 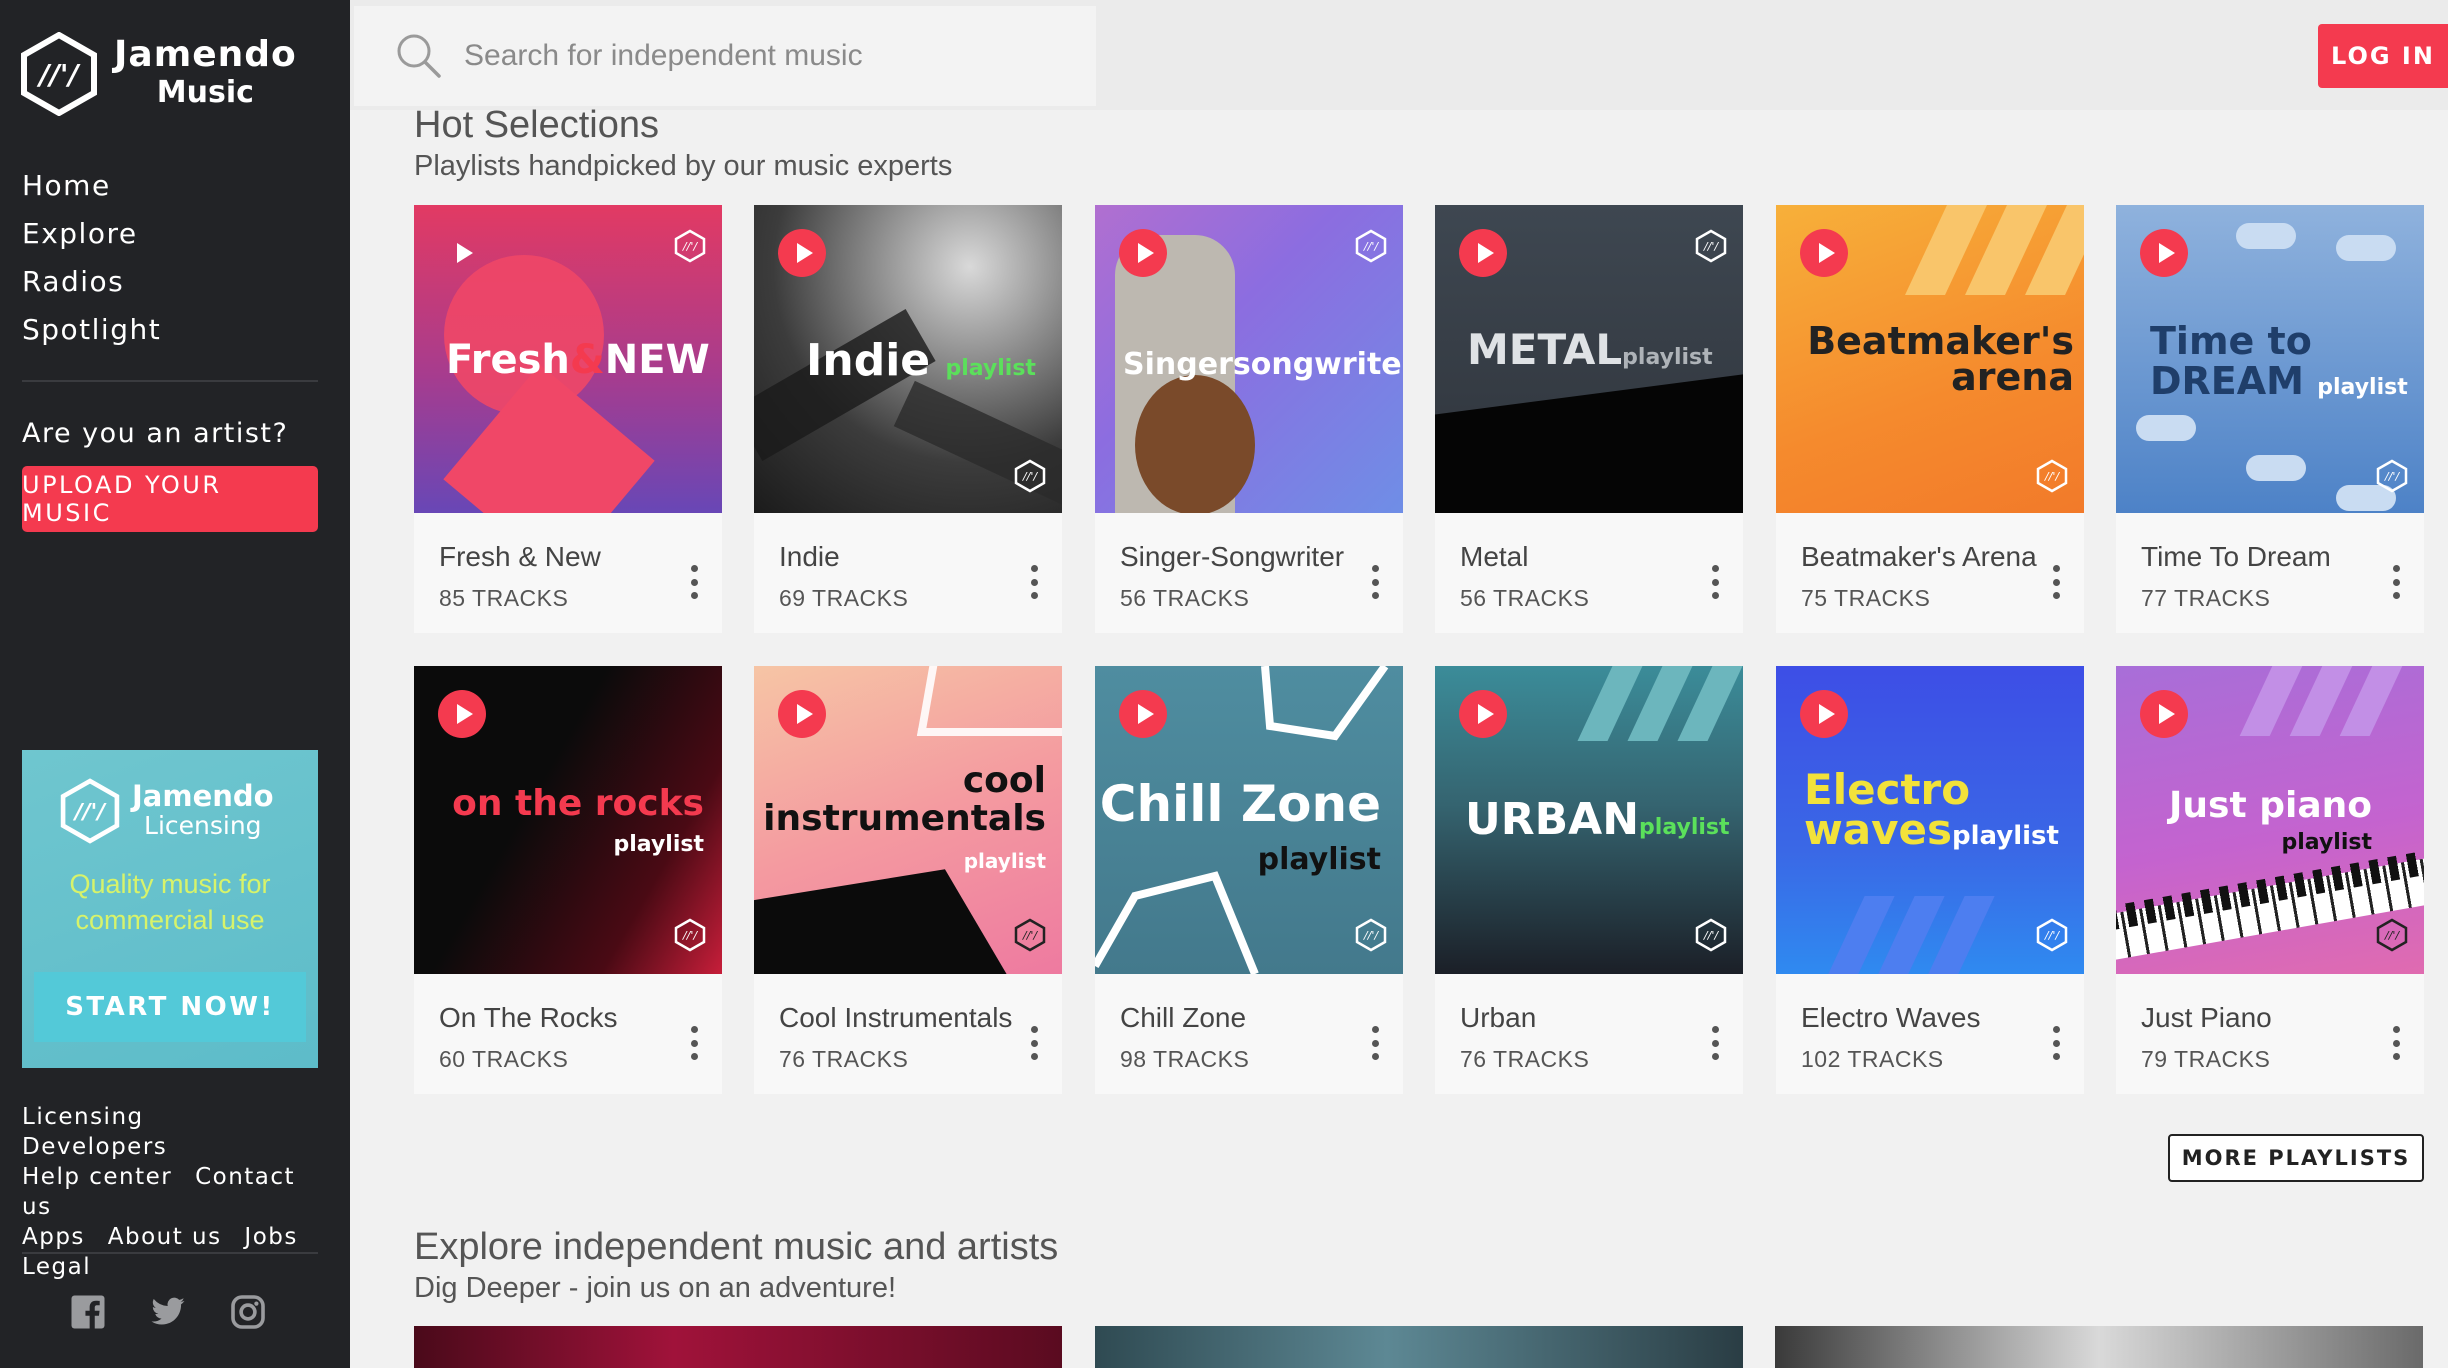 What do you see at coordinates (170, 499) in the screenshot?
I see `upload-music-button: UPLOAD YOUR MUSIC` at bounding box center [170, 499].